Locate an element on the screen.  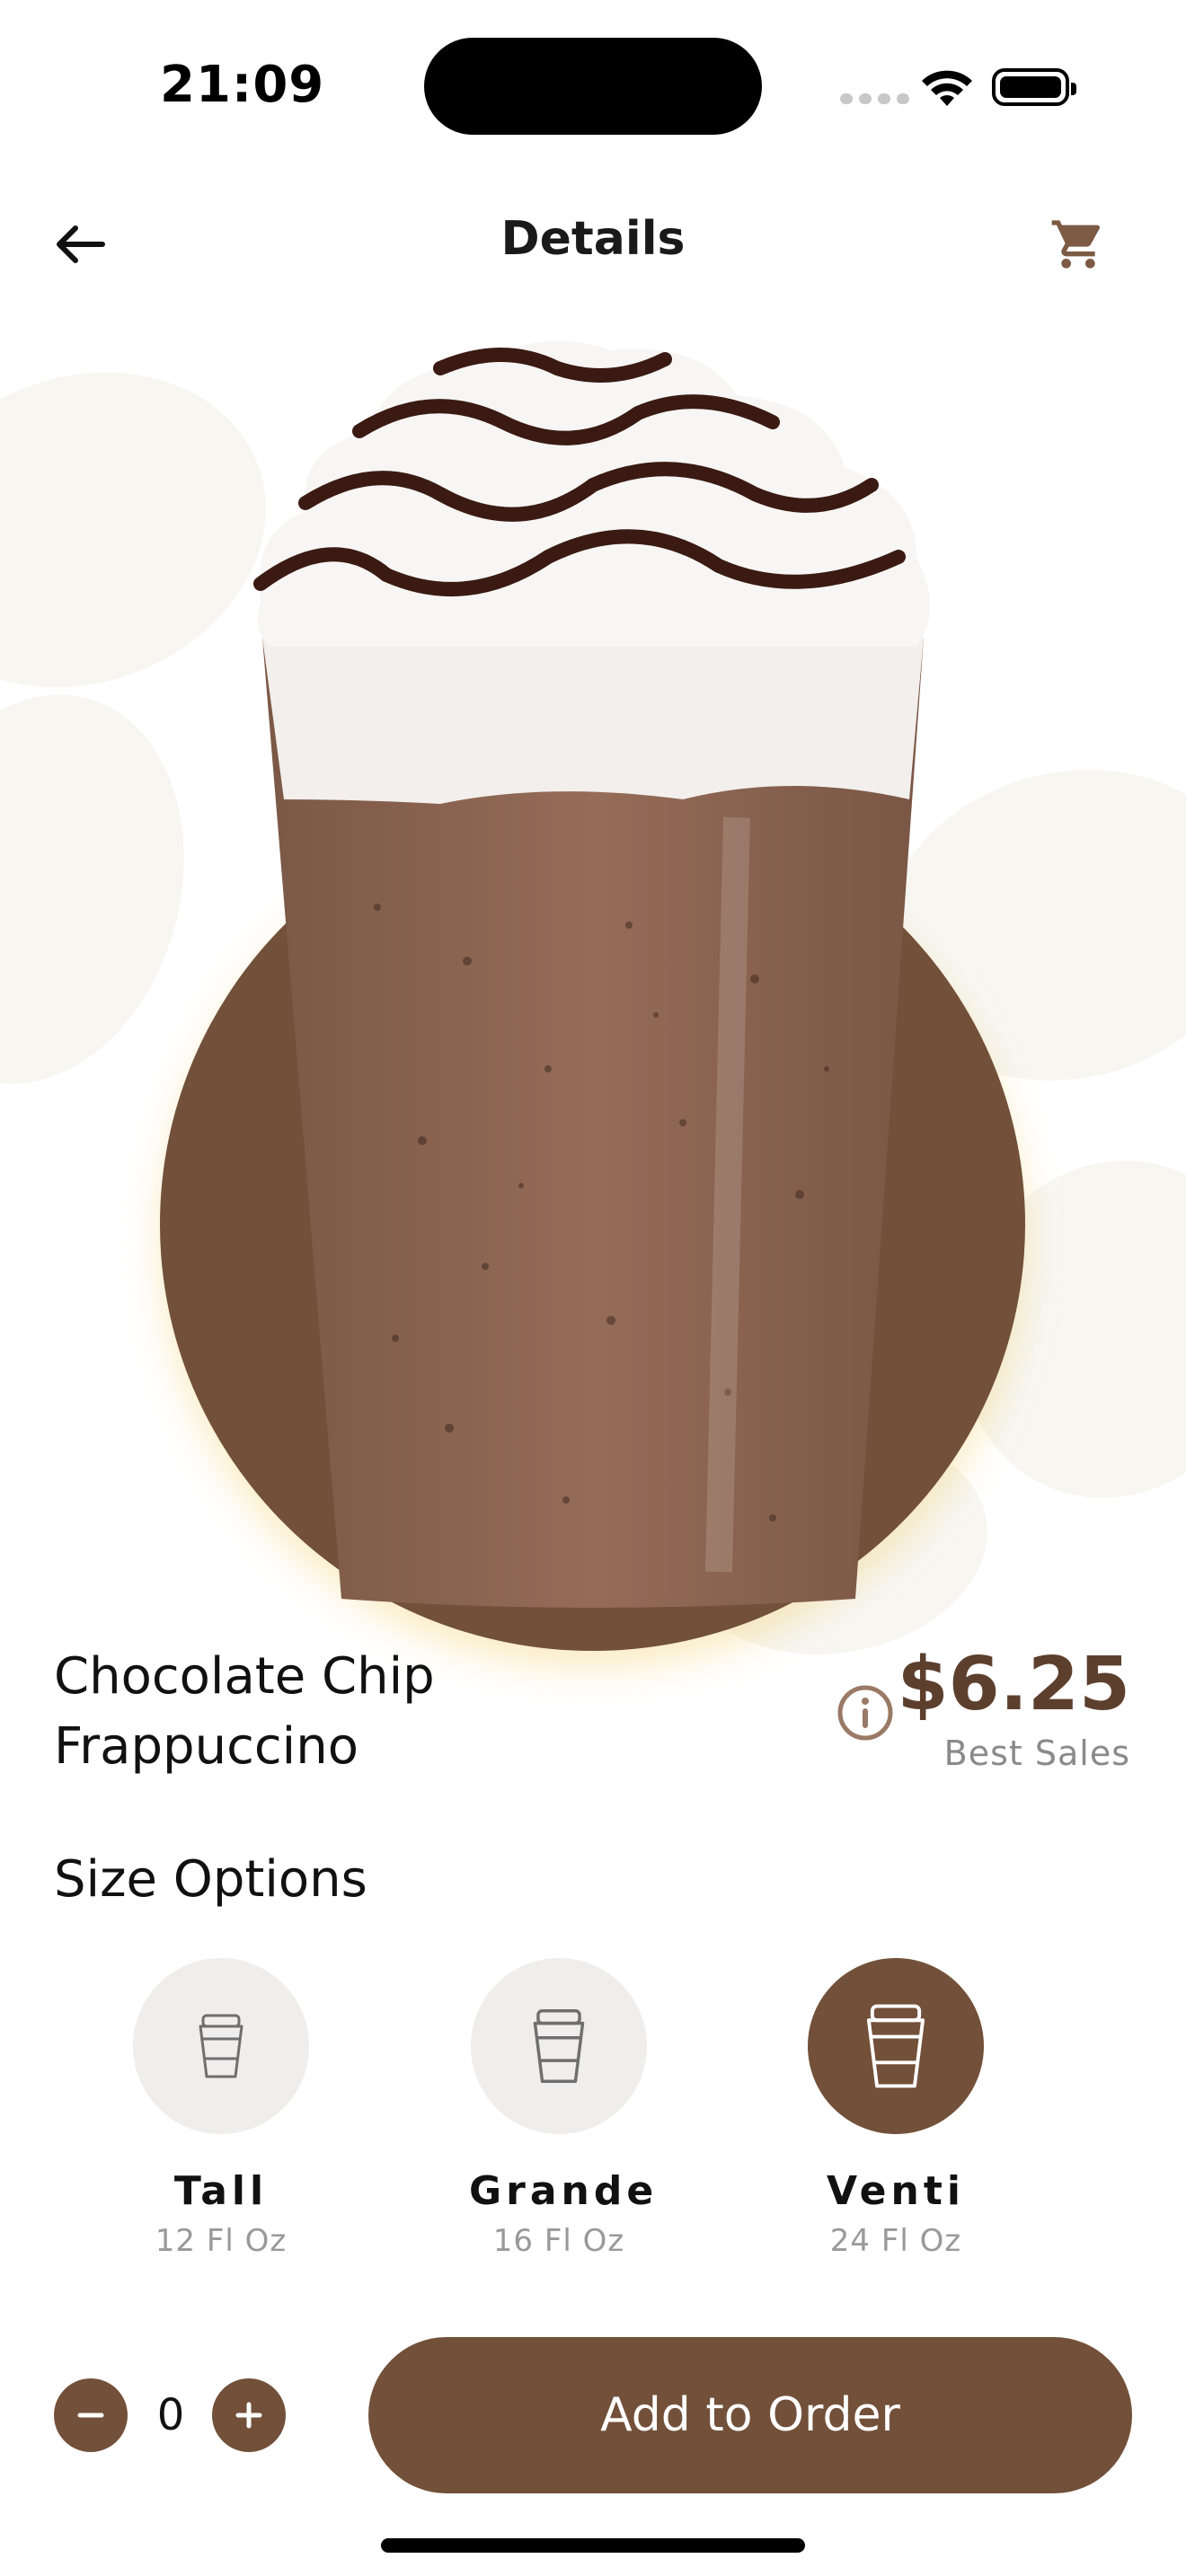
size-label: Tall is located at coordinates (221, 2191).